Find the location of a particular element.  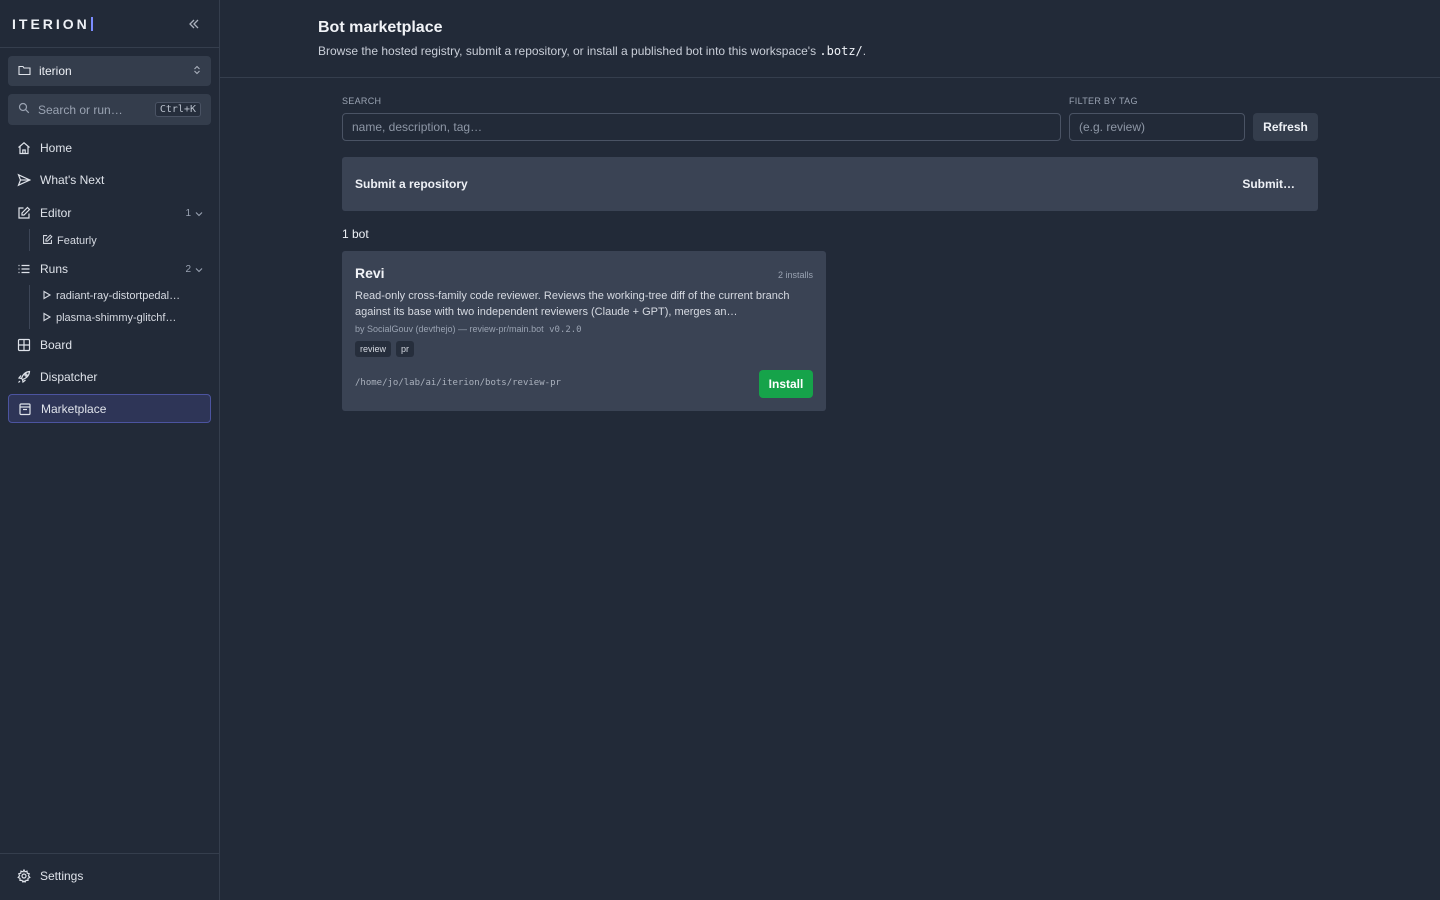

tag-input-placeholder: (e.g. review) is located at coordinates (1112, 127).